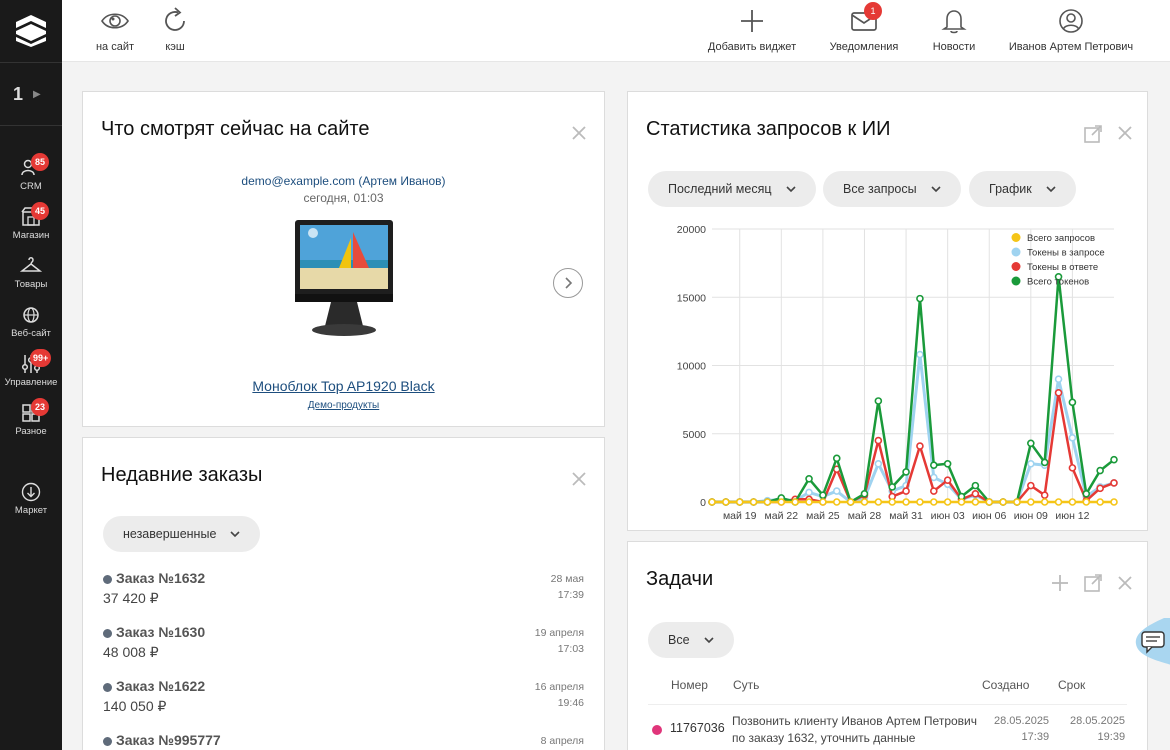  I want to click on sidebar-item-shop: Магазин 45, so click(31, 228).